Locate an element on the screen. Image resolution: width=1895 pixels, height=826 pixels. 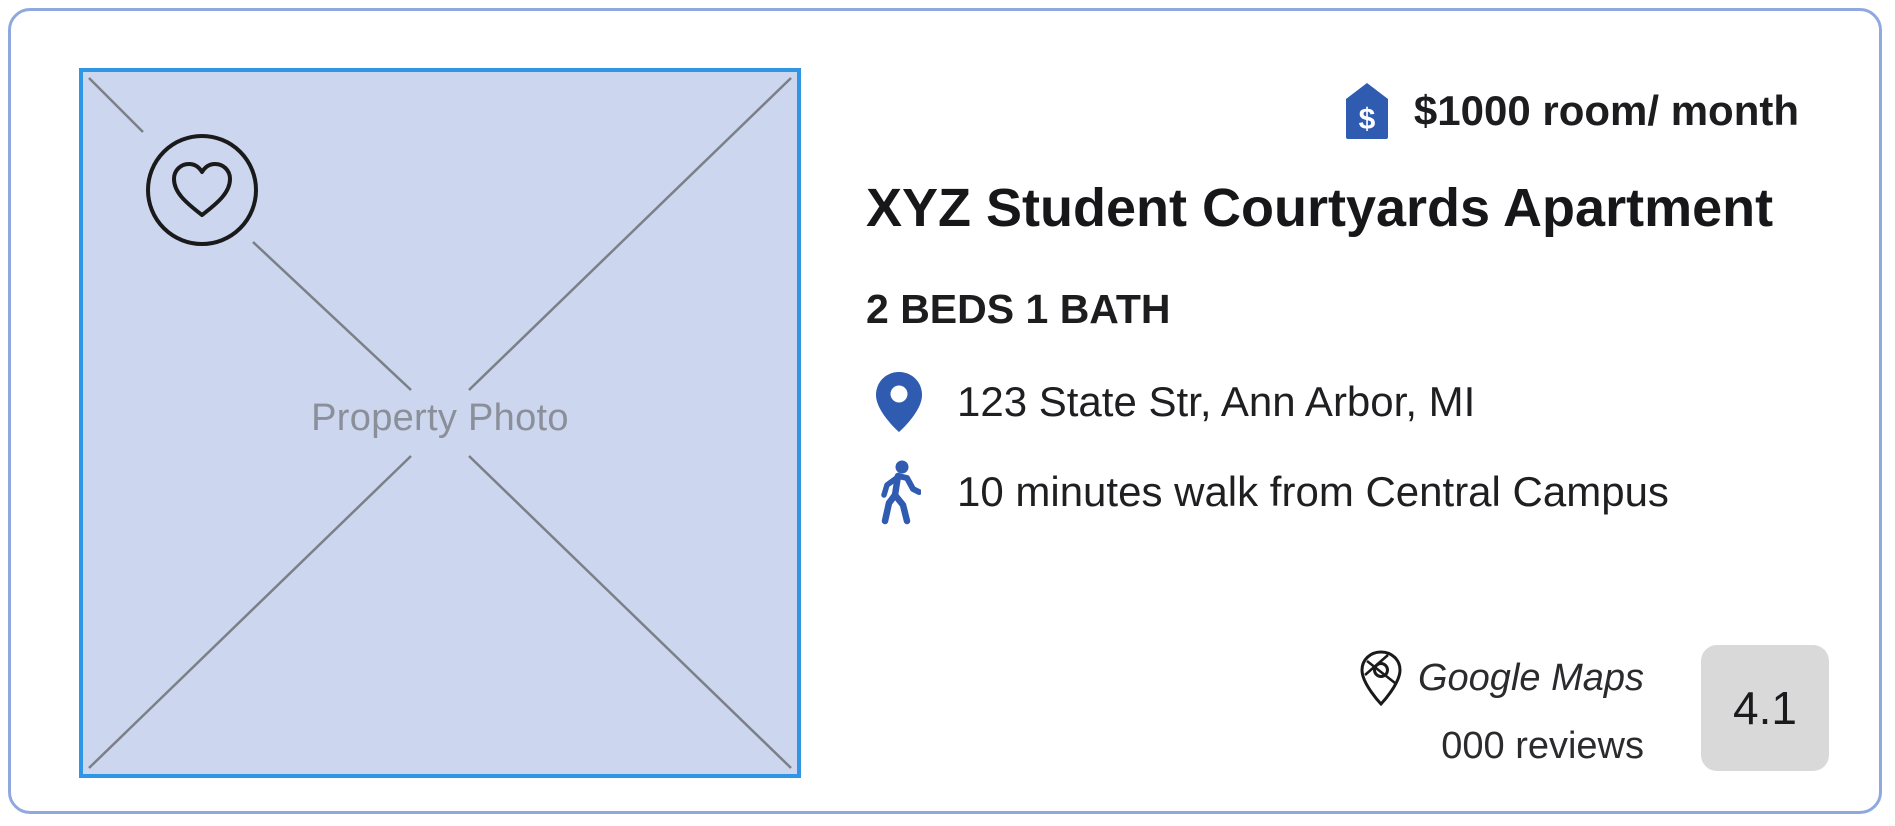
review-source-label: Google Maps is located at coordinates (1530, 677).